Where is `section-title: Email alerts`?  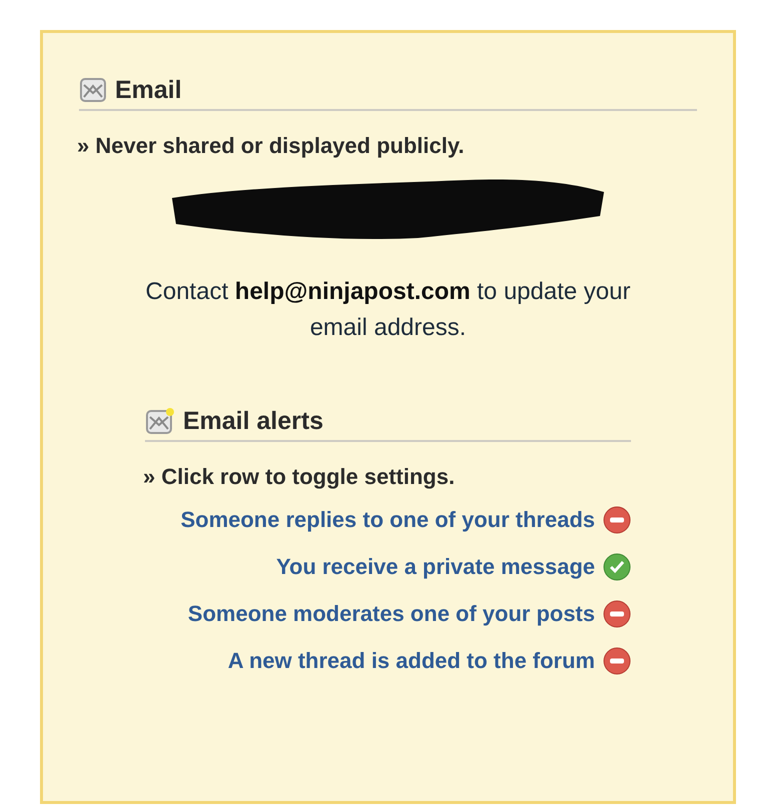 section-title: Email alerts is located at coordinates (253, 421).